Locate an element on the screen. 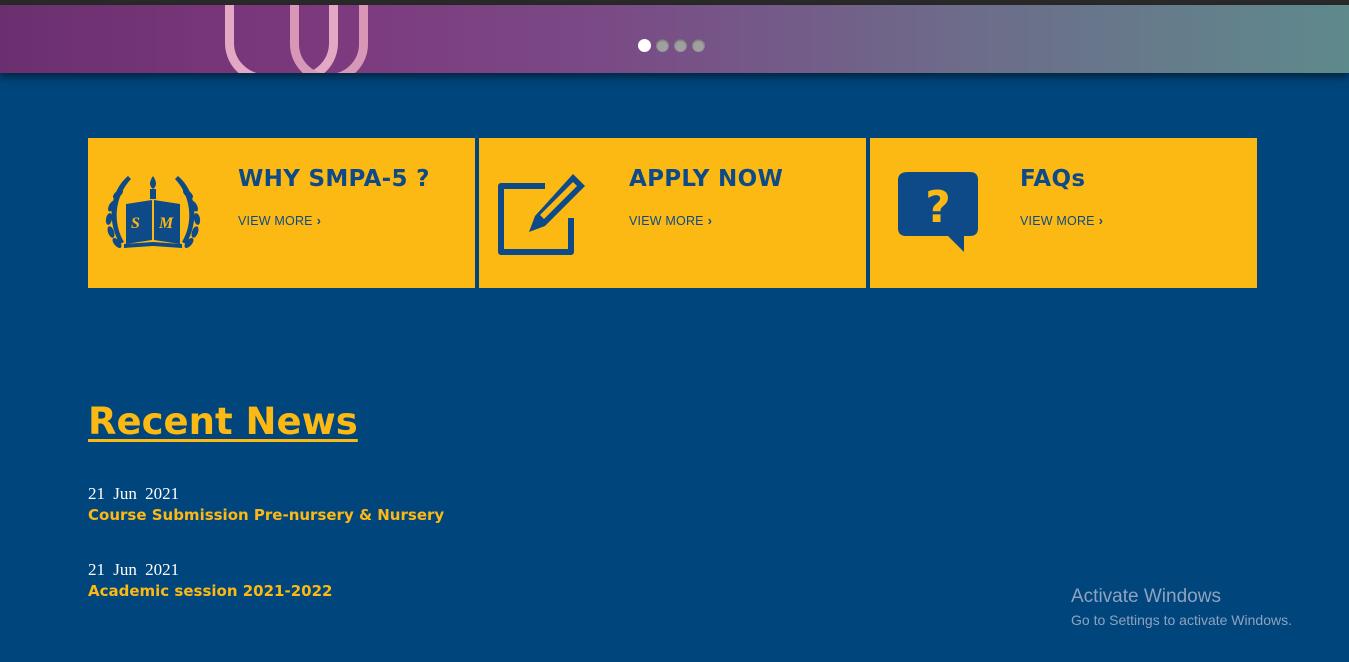  school-emblem-icon: S M is located at coordinates (158, 213).